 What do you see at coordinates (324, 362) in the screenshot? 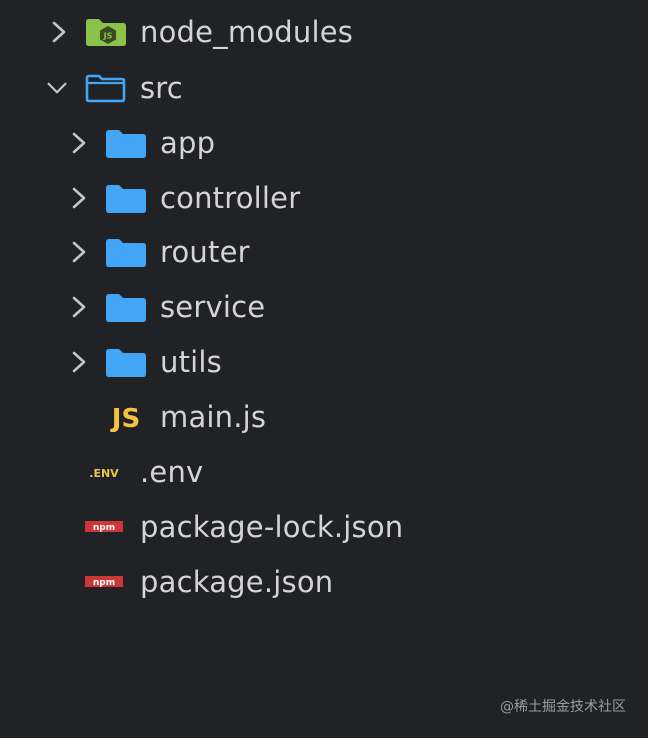
I see `tree-item-utils: utils` at bounding box center [324, 362].